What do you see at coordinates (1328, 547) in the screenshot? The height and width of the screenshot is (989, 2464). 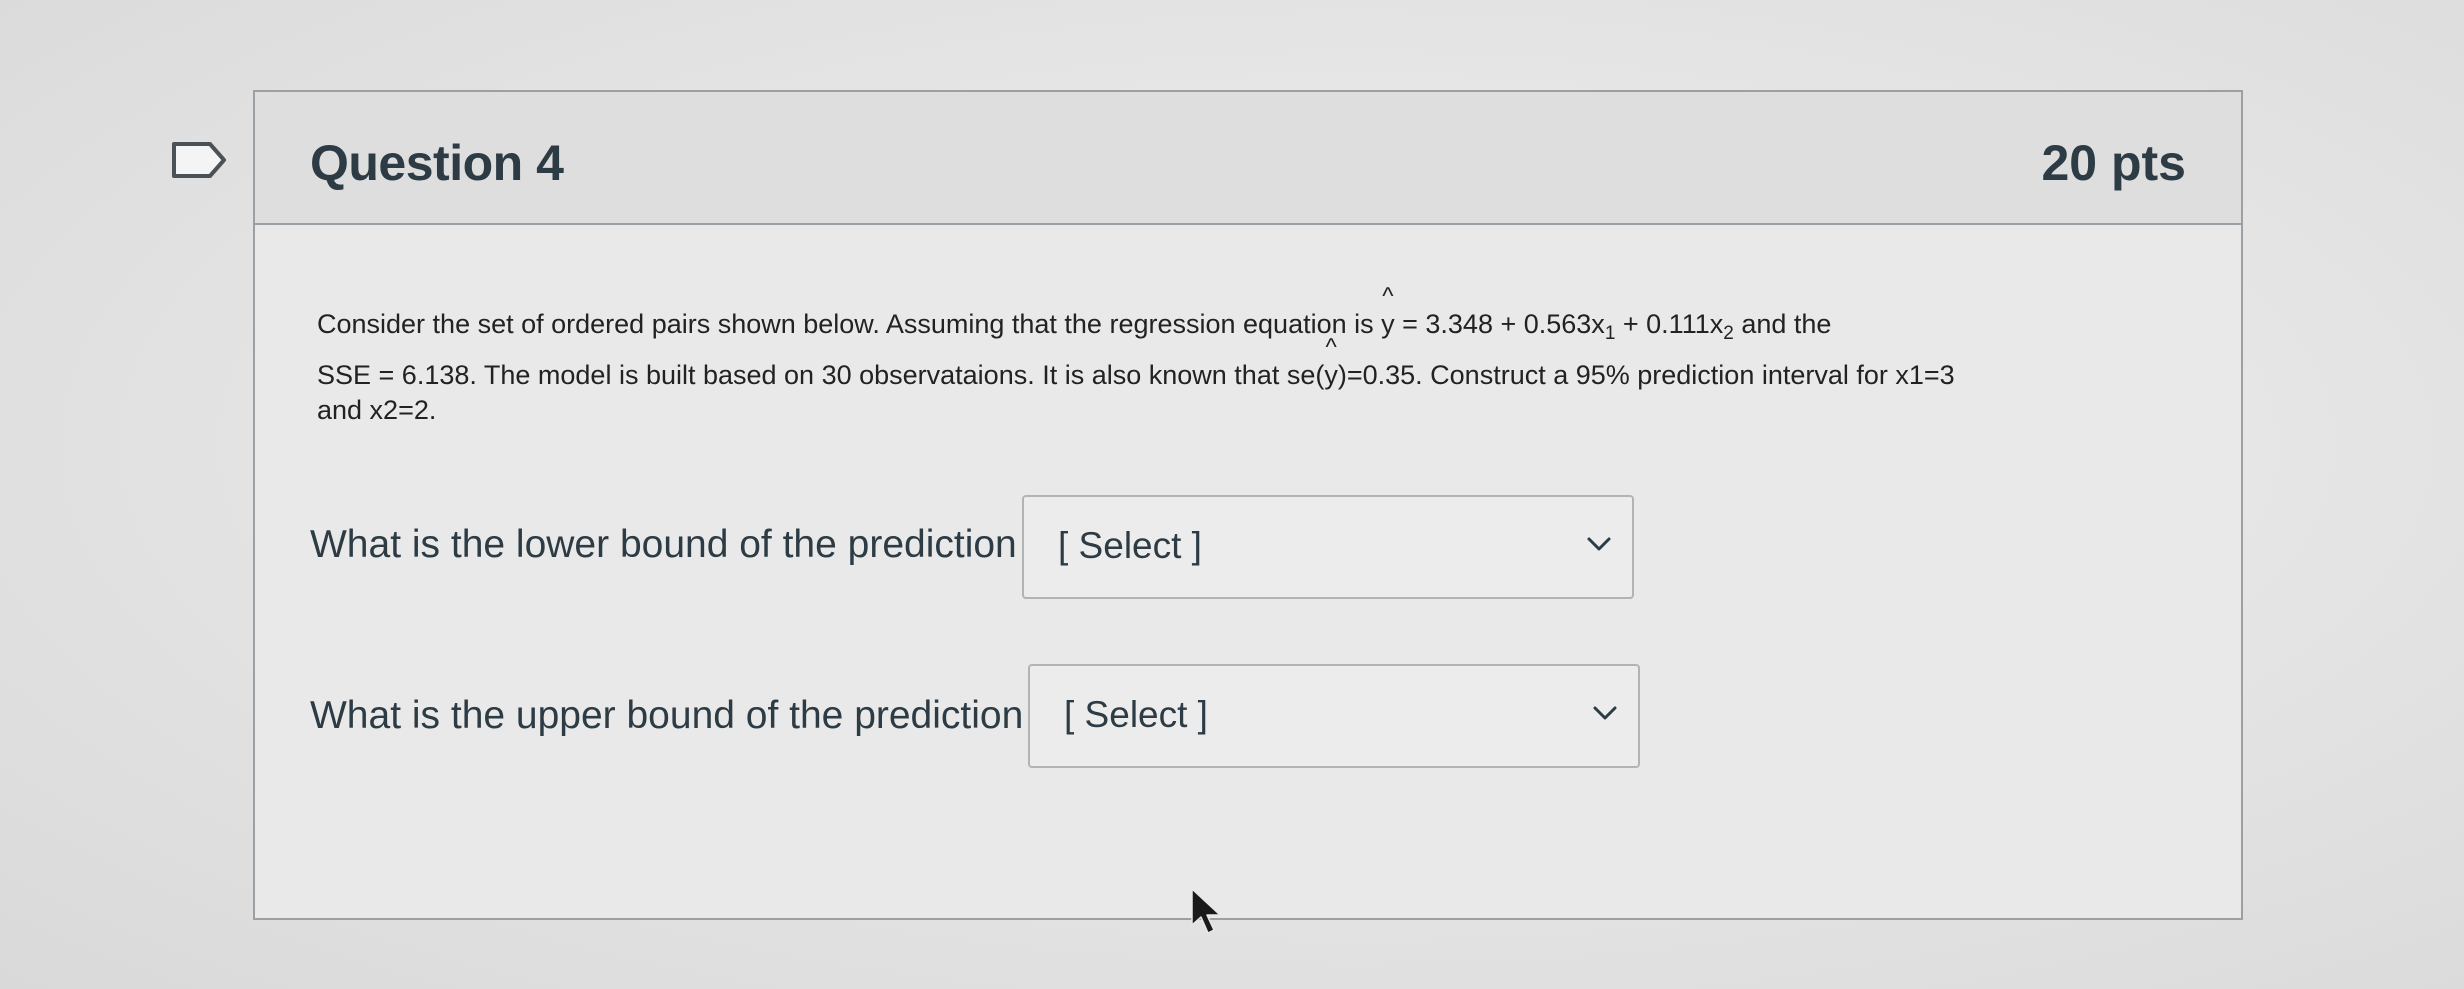 I see `lower-bound-select: [ Select ]` at bounding box center [1328, 547].